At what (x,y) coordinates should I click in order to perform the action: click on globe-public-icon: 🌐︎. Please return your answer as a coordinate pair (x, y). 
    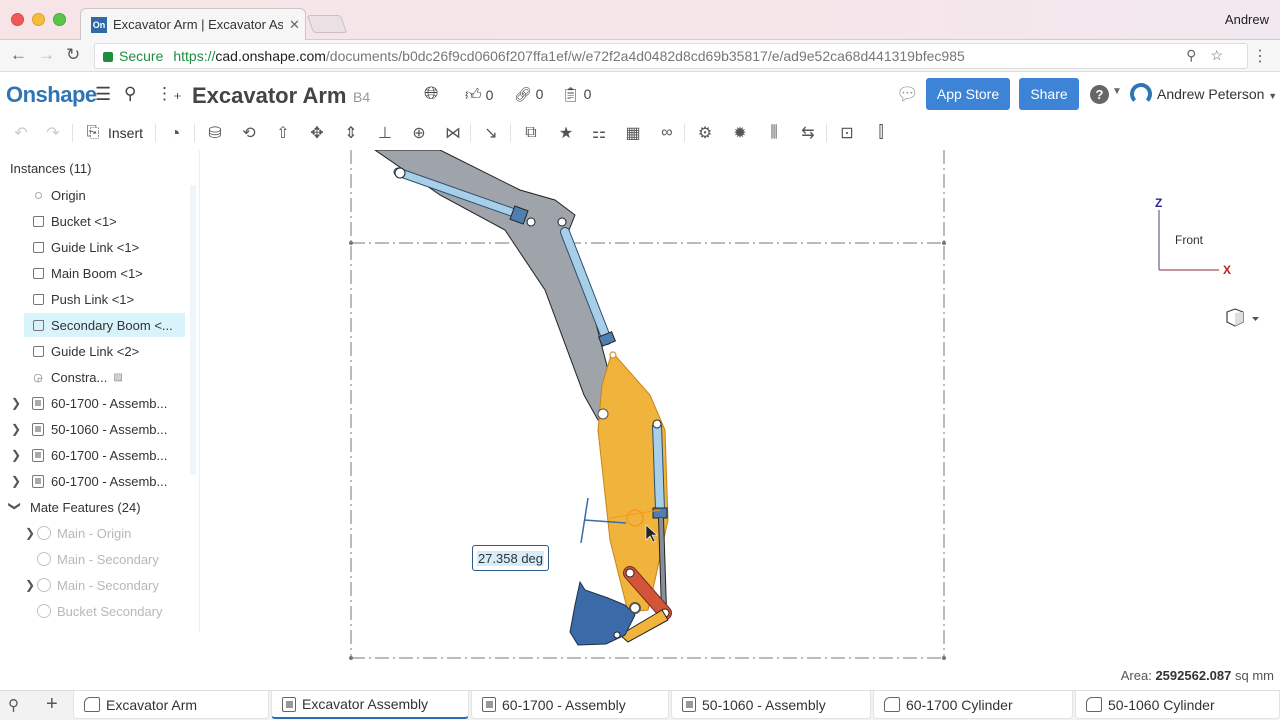
    Looking at the image, I should click on (431, 93).